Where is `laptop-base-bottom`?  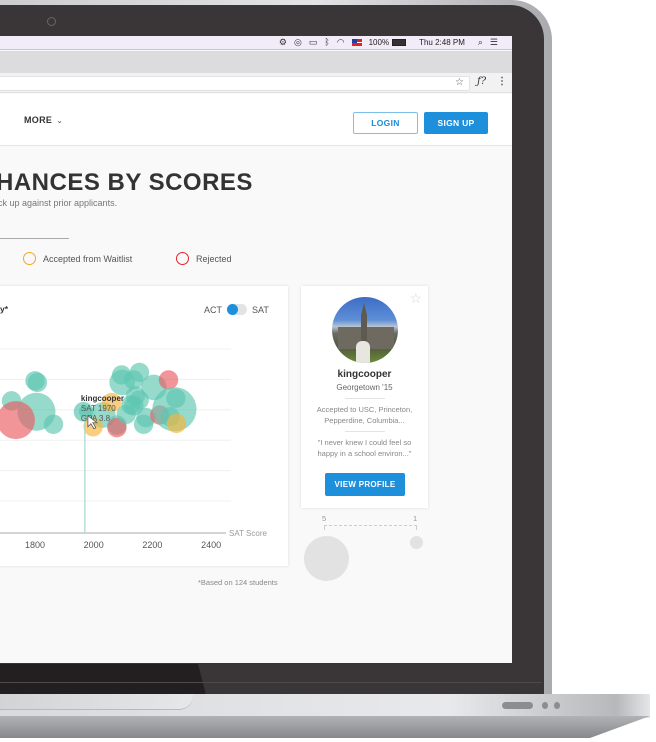
laptop-base-bottom is located at coordinates (325, 727).